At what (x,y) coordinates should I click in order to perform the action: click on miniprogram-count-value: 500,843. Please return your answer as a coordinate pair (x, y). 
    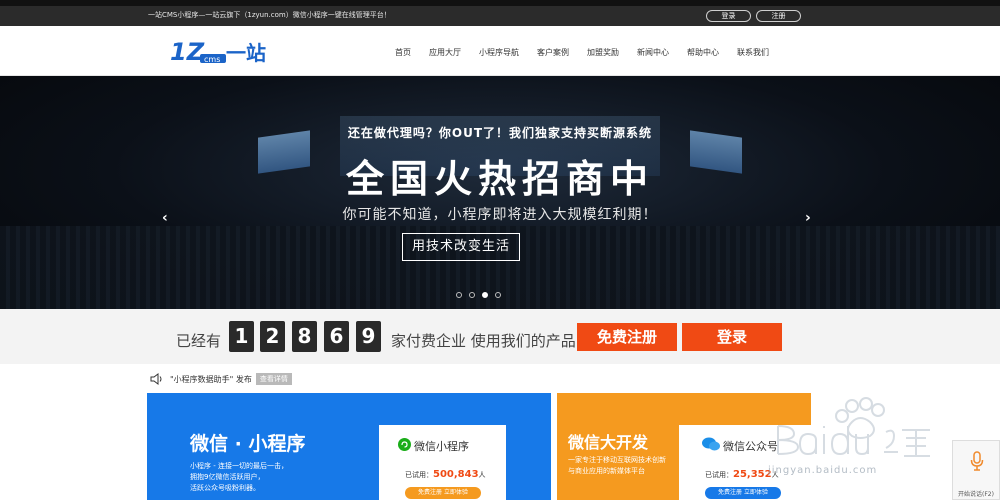
    Looking at the image, I should click on (456, 474).